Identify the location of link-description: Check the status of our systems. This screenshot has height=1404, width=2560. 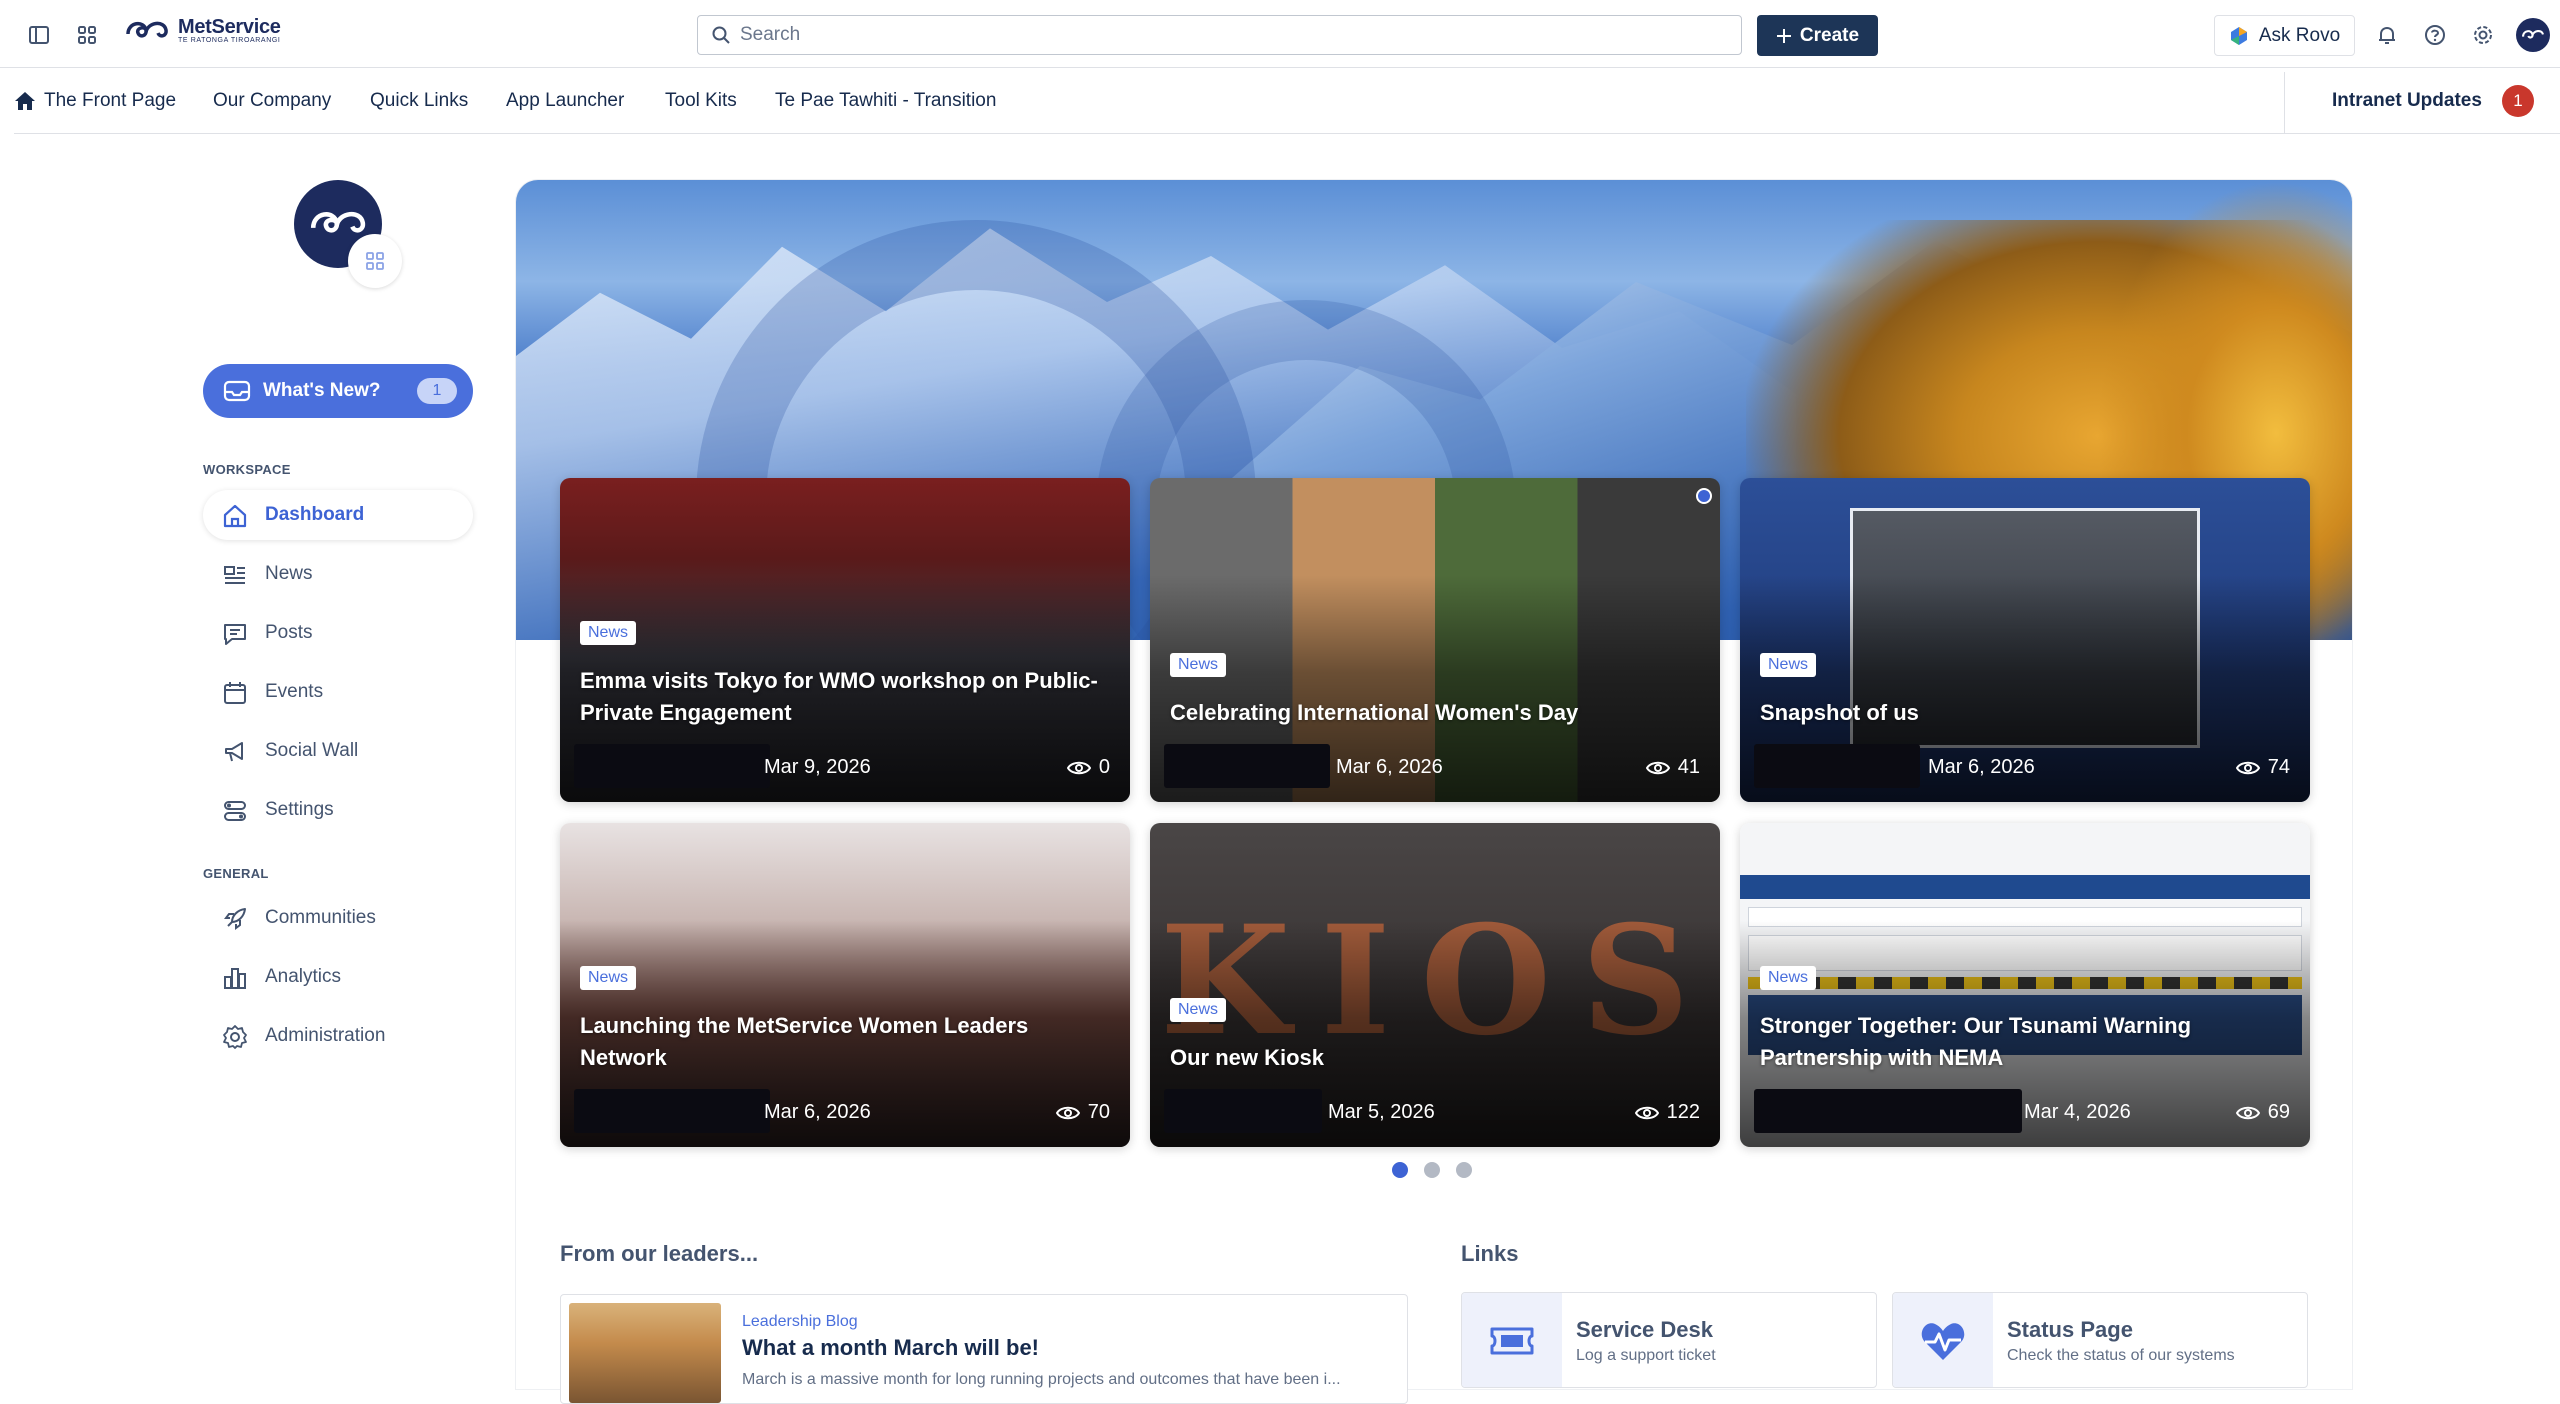
(2121, 1355).